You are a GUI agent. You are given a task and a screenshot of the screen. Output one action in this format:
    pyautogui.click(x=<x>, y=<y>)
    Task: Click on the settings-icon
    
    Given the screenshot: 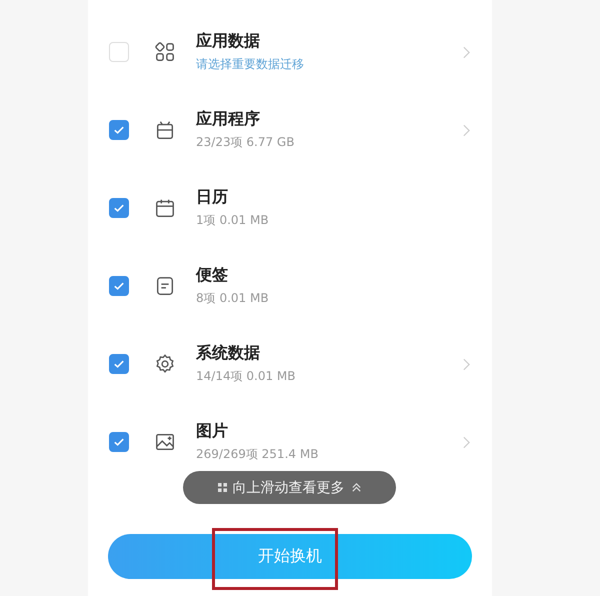 What is the action you would take?
    pyautogui.click(x=165, y=364)
    